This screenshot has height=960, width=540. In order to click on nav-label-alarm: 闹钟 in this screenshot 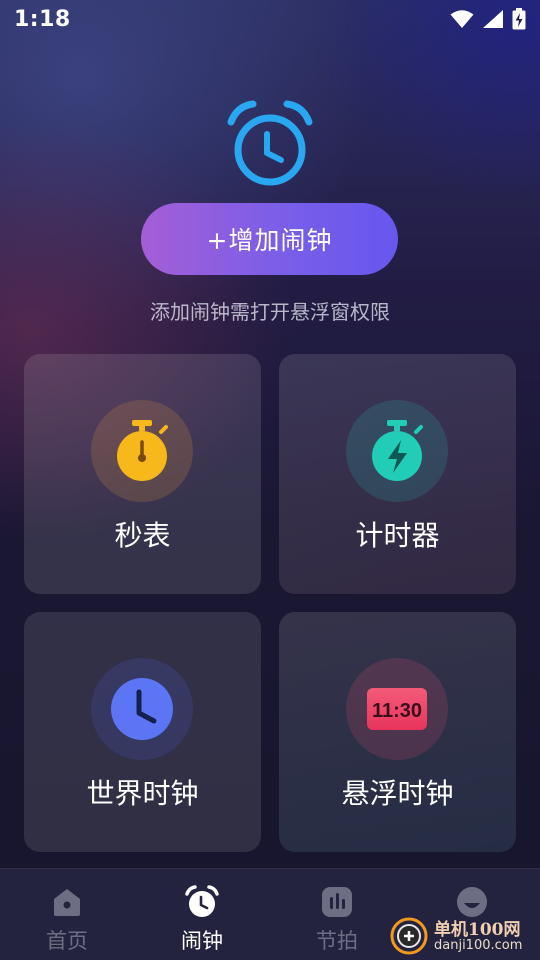, I will do `click(202, 941)`.